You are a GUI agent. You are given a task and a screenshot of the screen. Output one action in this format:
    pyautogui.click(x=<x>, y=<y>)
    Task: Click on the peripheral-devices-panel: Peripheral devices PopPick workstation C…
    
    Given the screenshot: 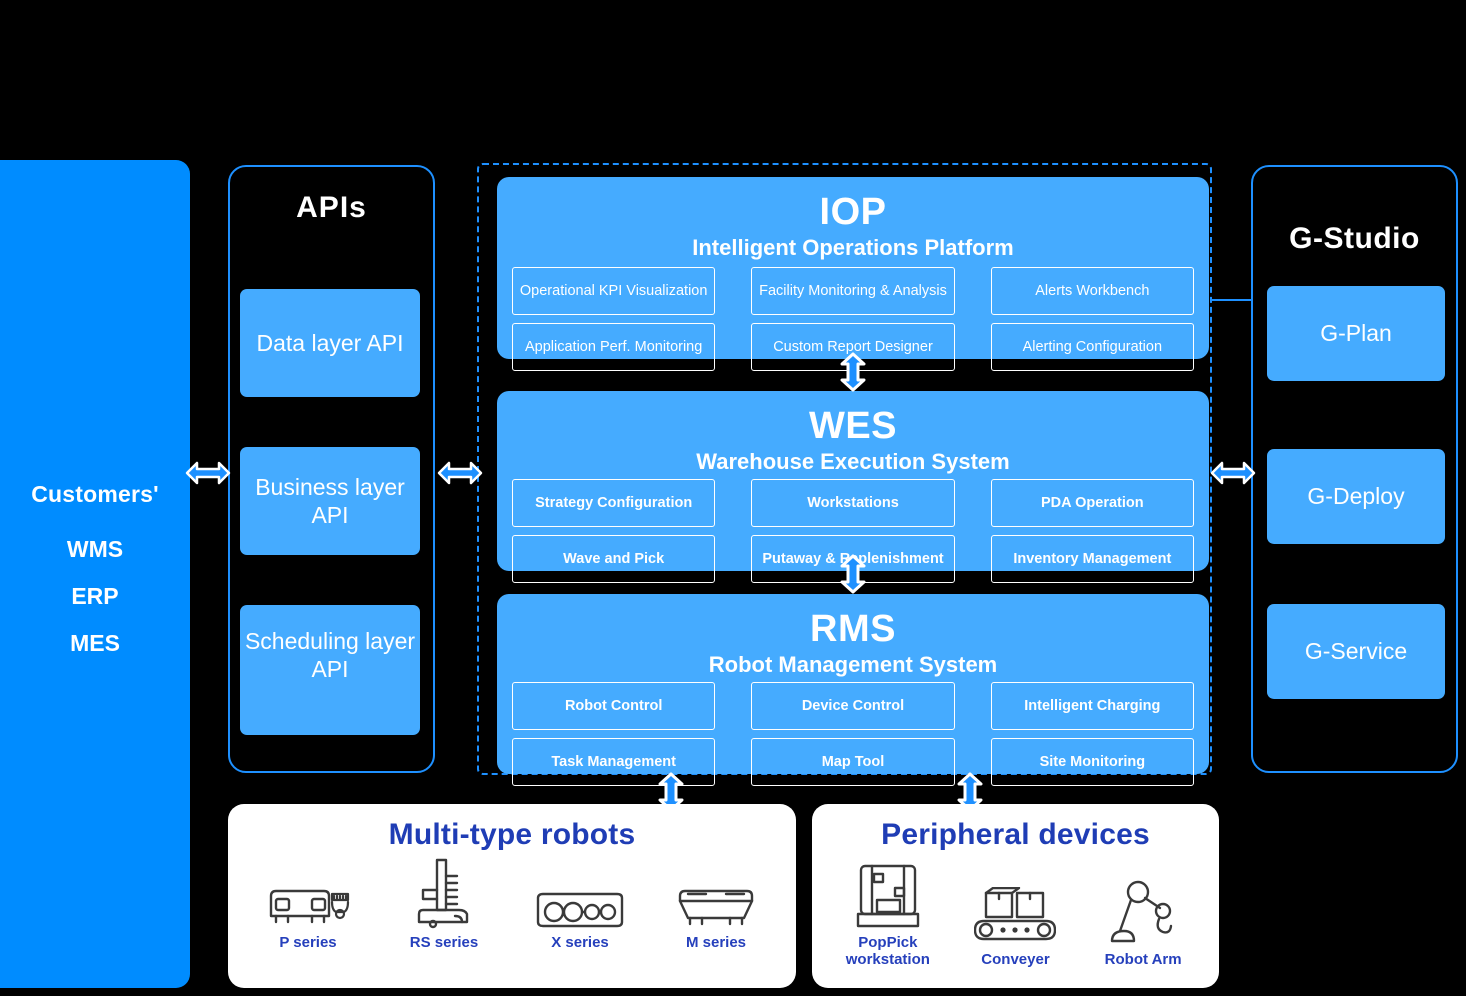 What is the action you would take?
    pyautogui.click(x=1015, y=896)
    